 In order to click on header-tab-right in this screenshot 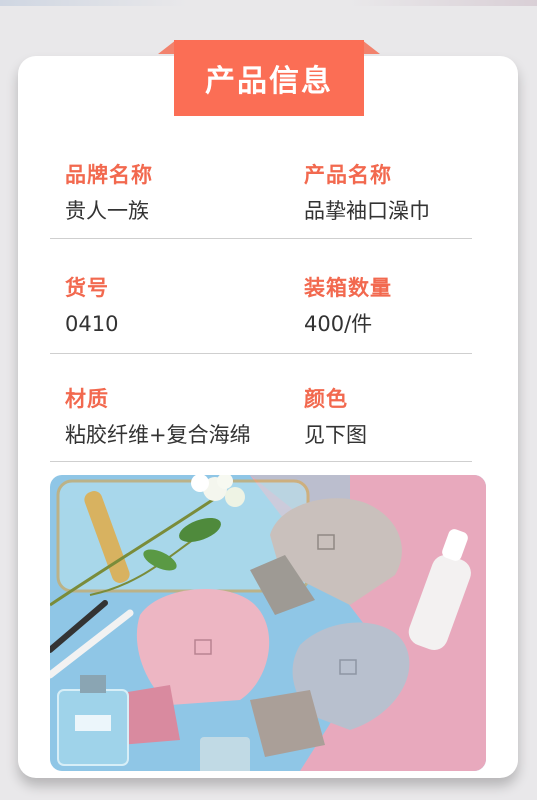, I will do `click(371, 47)`.